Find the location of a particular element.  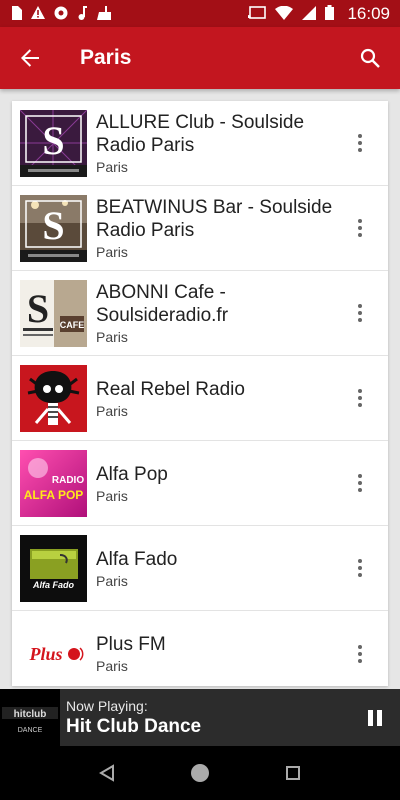

soulside-bar-logo: S is located at coordinates (53, 228).